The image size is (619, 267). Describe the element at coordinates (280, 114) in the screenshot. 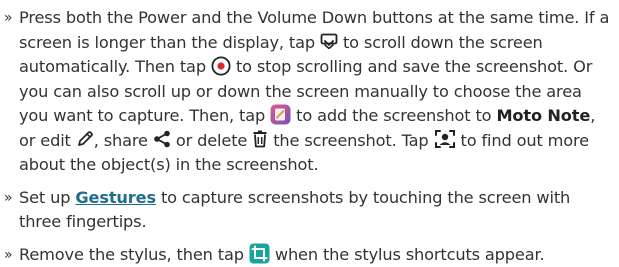

I see `moto-note-icon` at that location.